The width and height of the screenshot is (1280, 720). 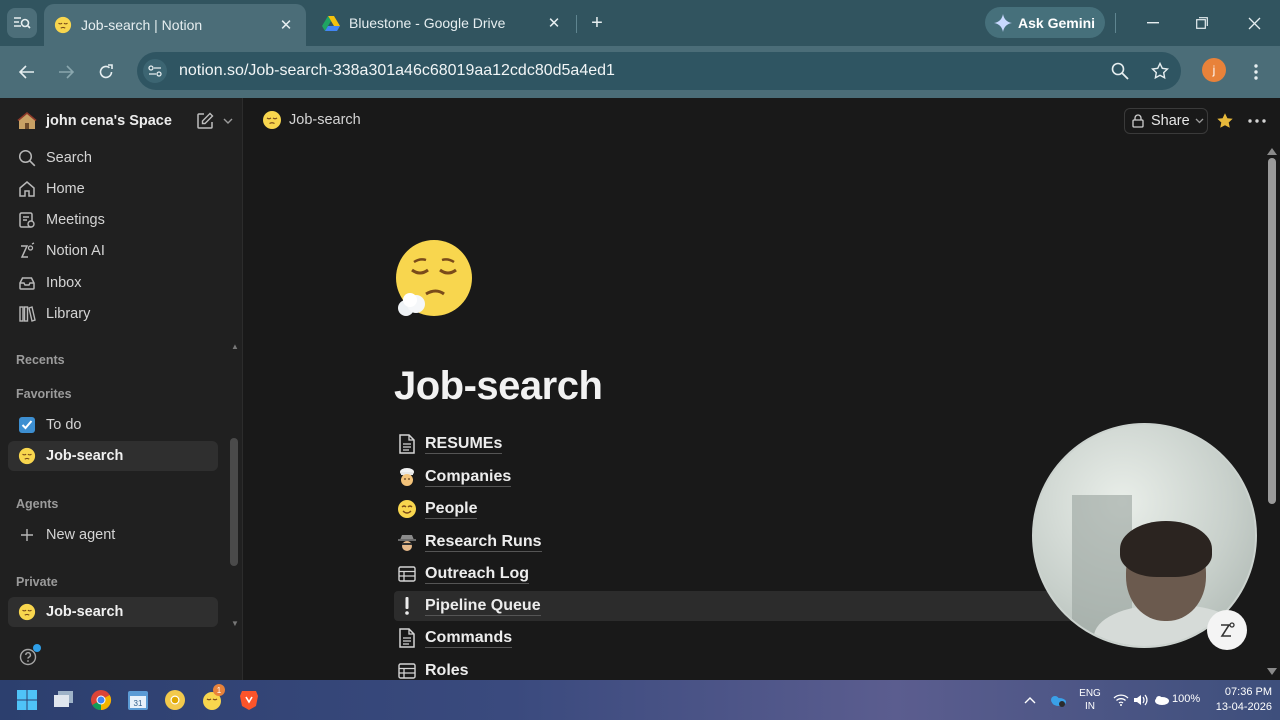 I want to click on sidebar-item-label: Inbox, so click(x=64, y=283).